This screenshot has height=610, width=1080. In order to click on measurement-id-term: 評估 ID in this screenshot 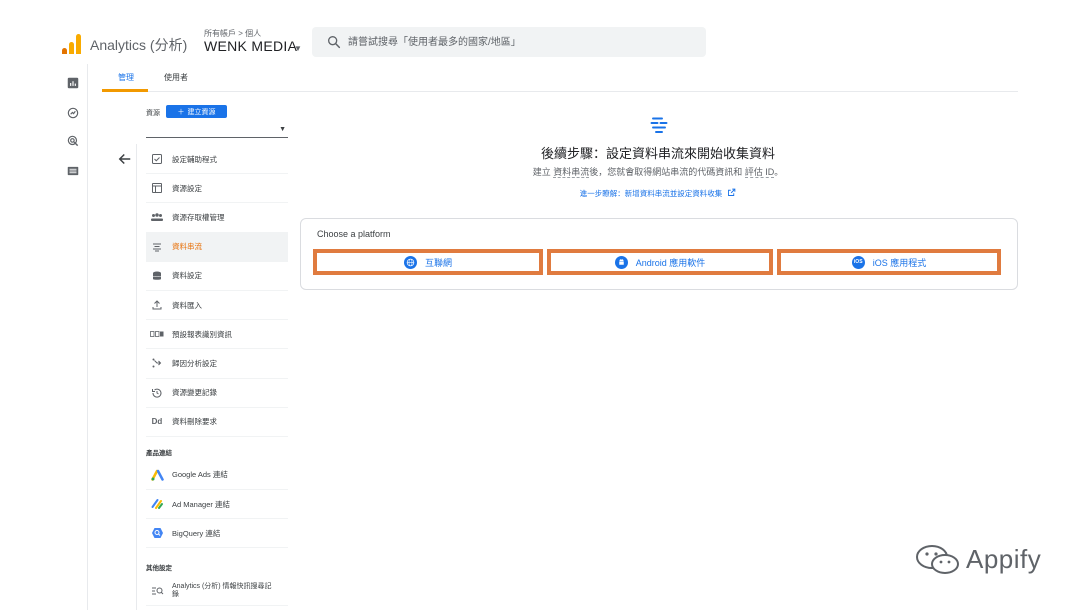, I will do `click(759, 172)`.